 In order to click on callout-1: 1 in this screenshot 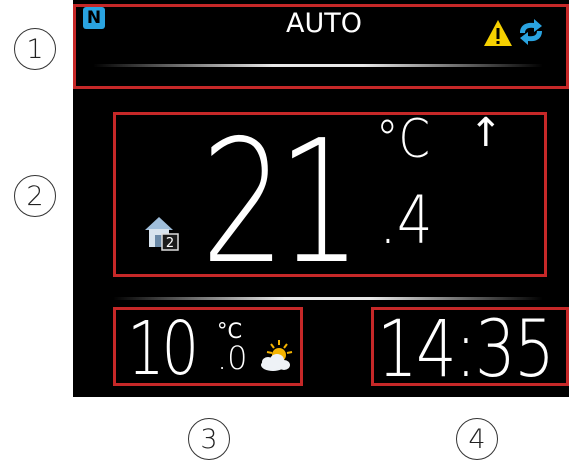, I will do `click(35, 49)`.